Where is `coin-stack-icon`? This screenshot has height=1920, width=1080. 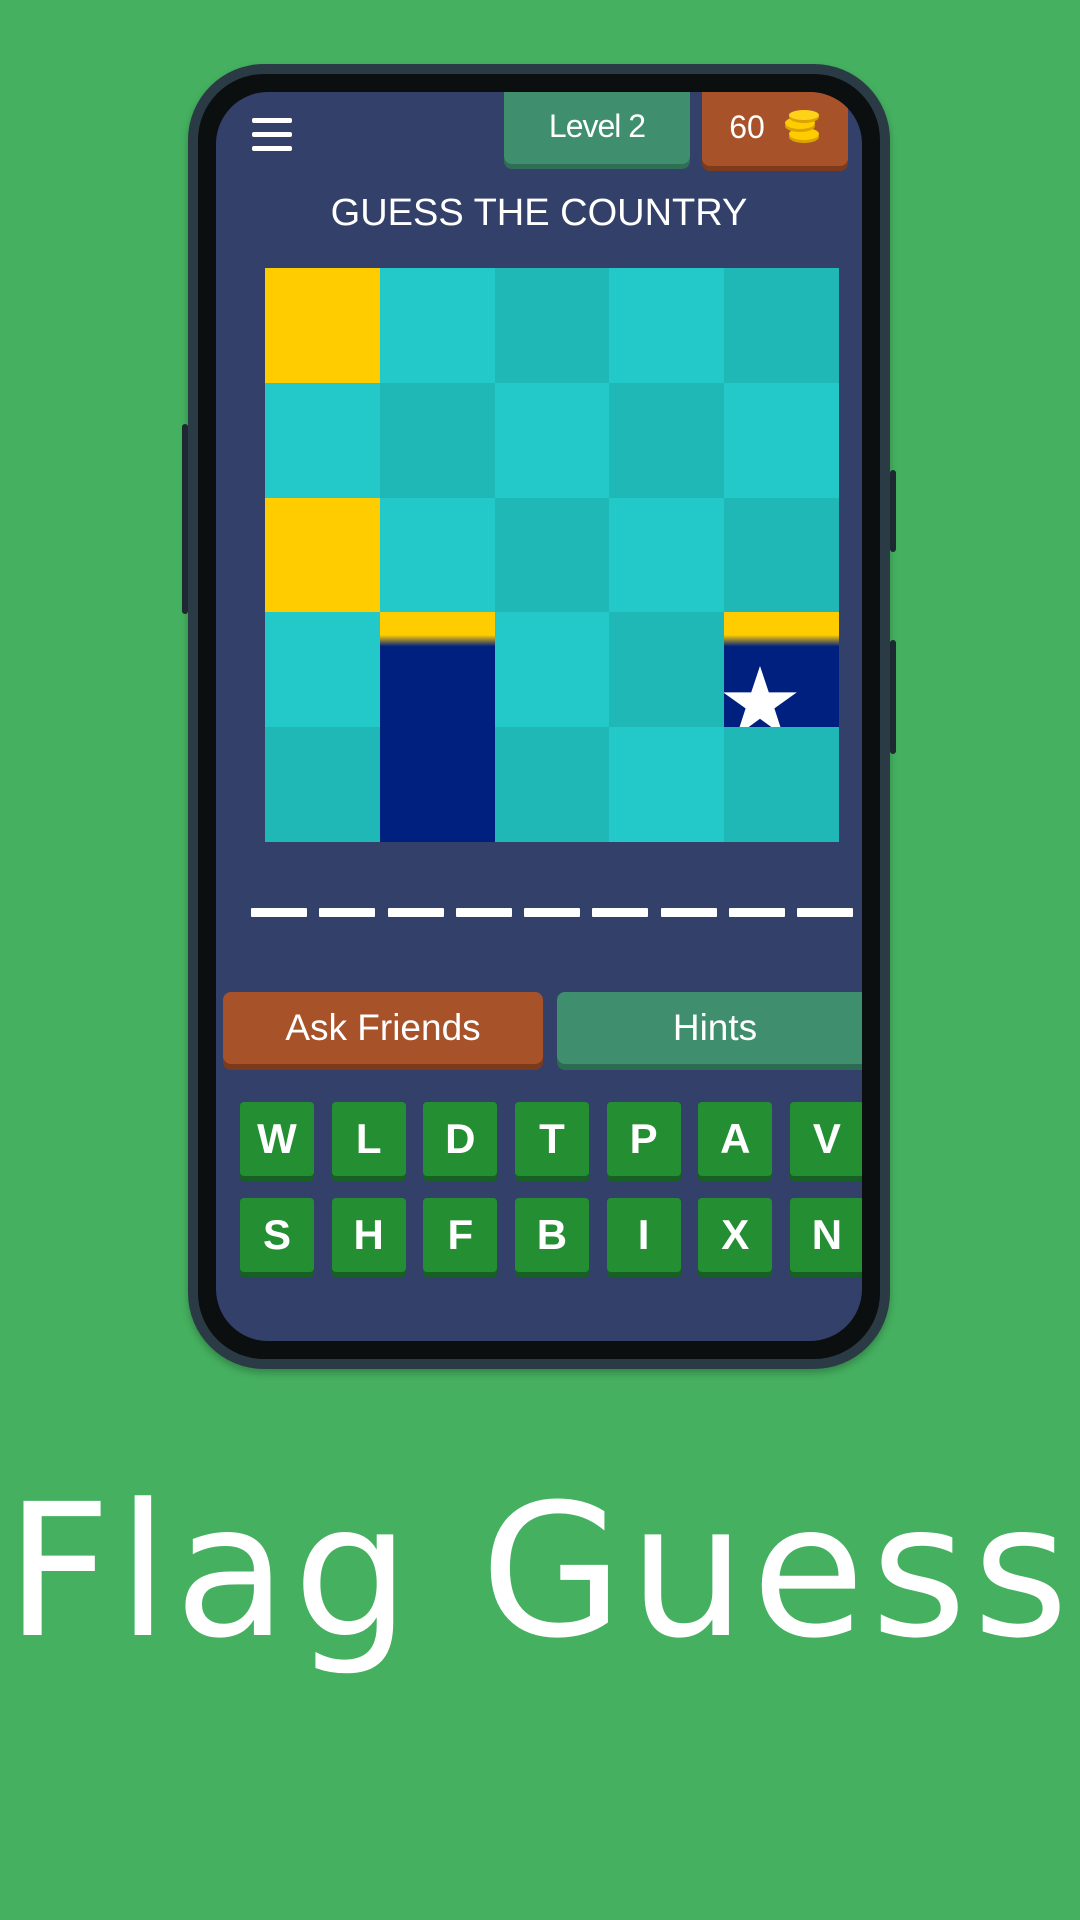 coin-stack-icon is located at coordinates (801, 126).